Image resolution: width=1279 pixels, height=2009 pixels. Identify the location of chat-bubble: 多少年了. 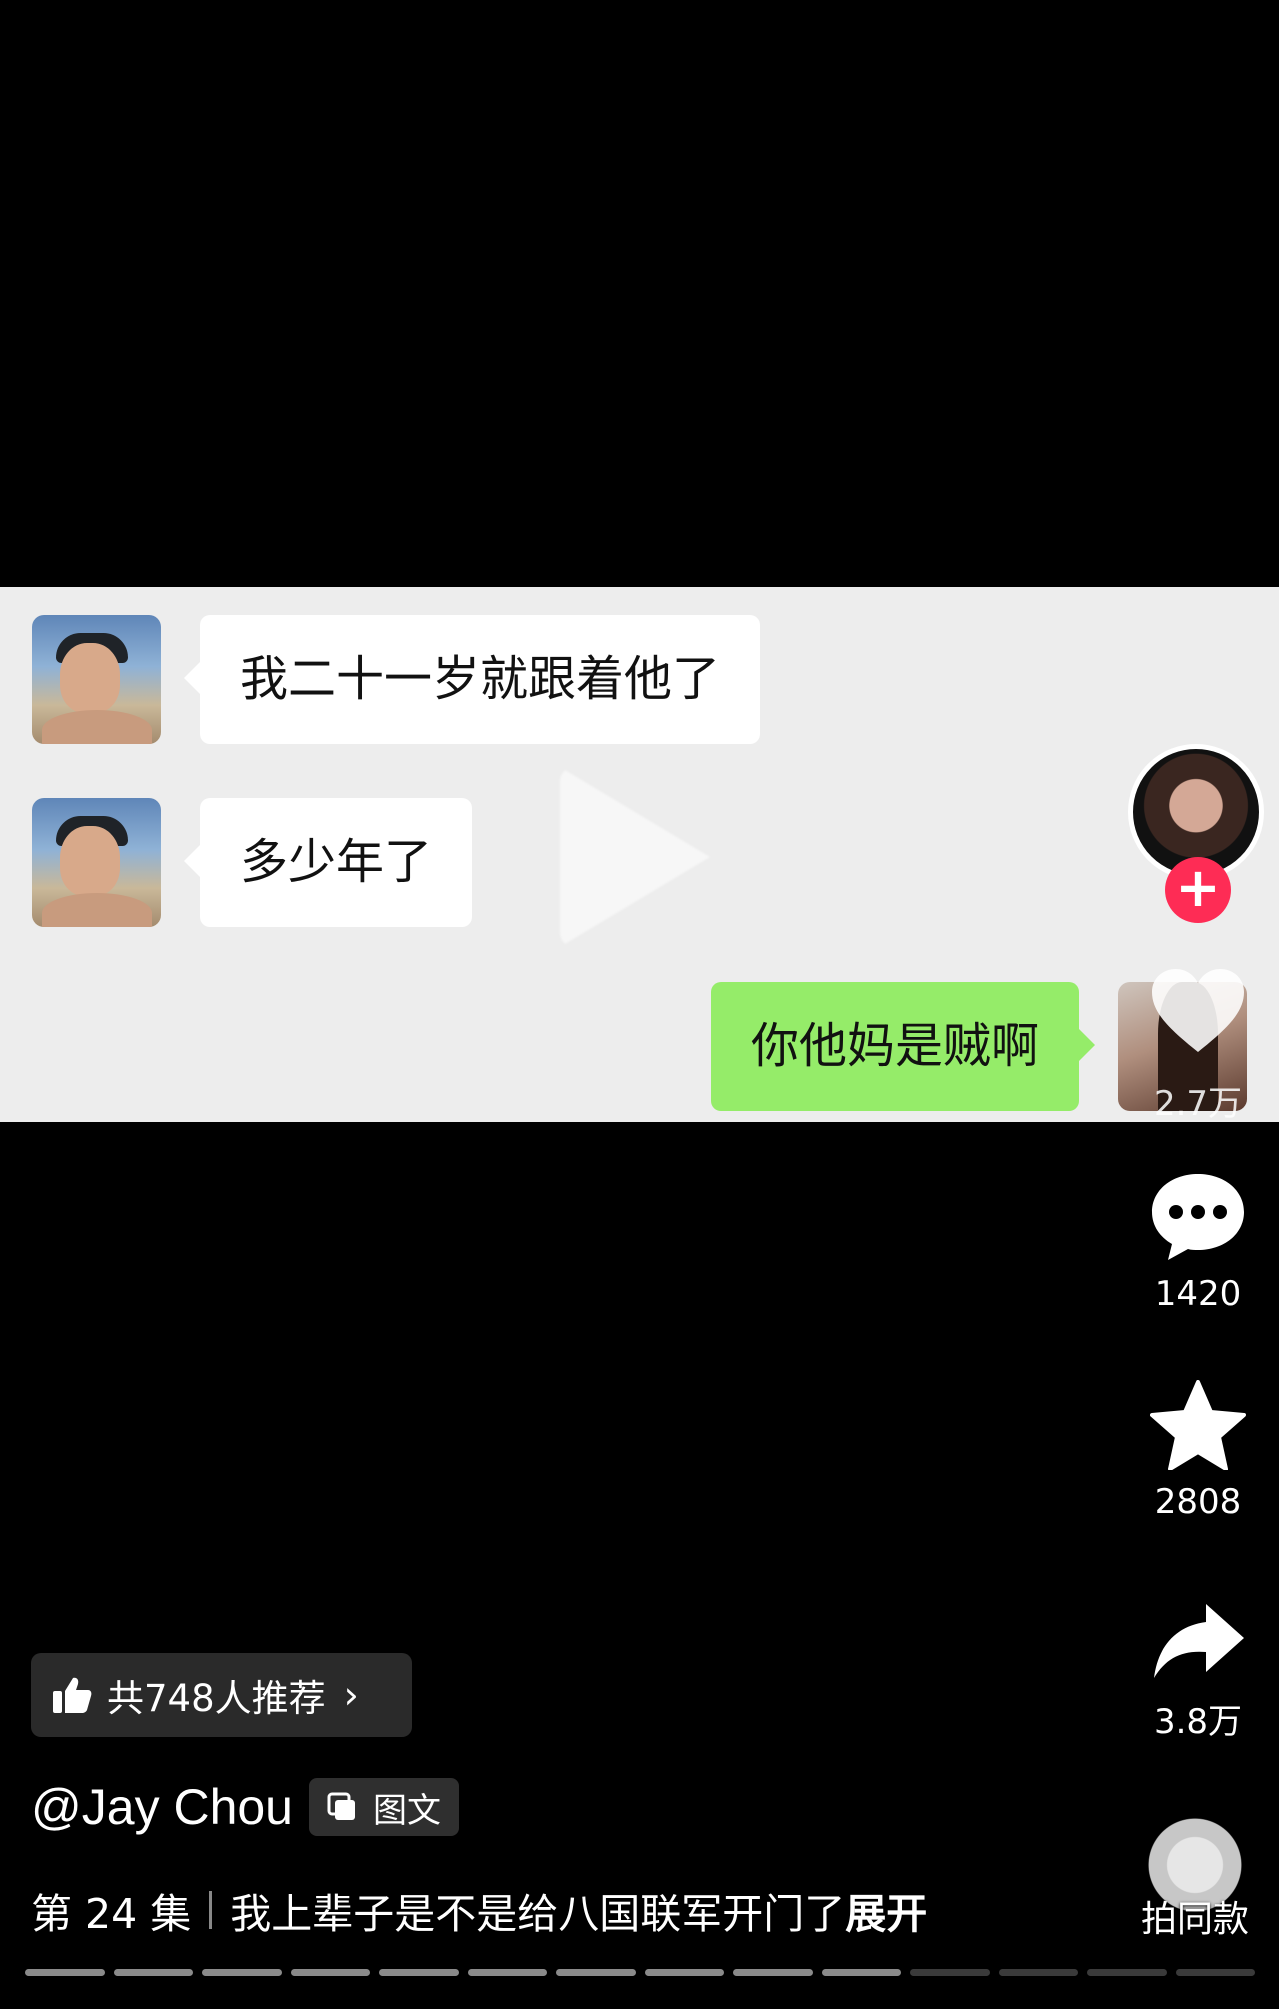
(328, 862).